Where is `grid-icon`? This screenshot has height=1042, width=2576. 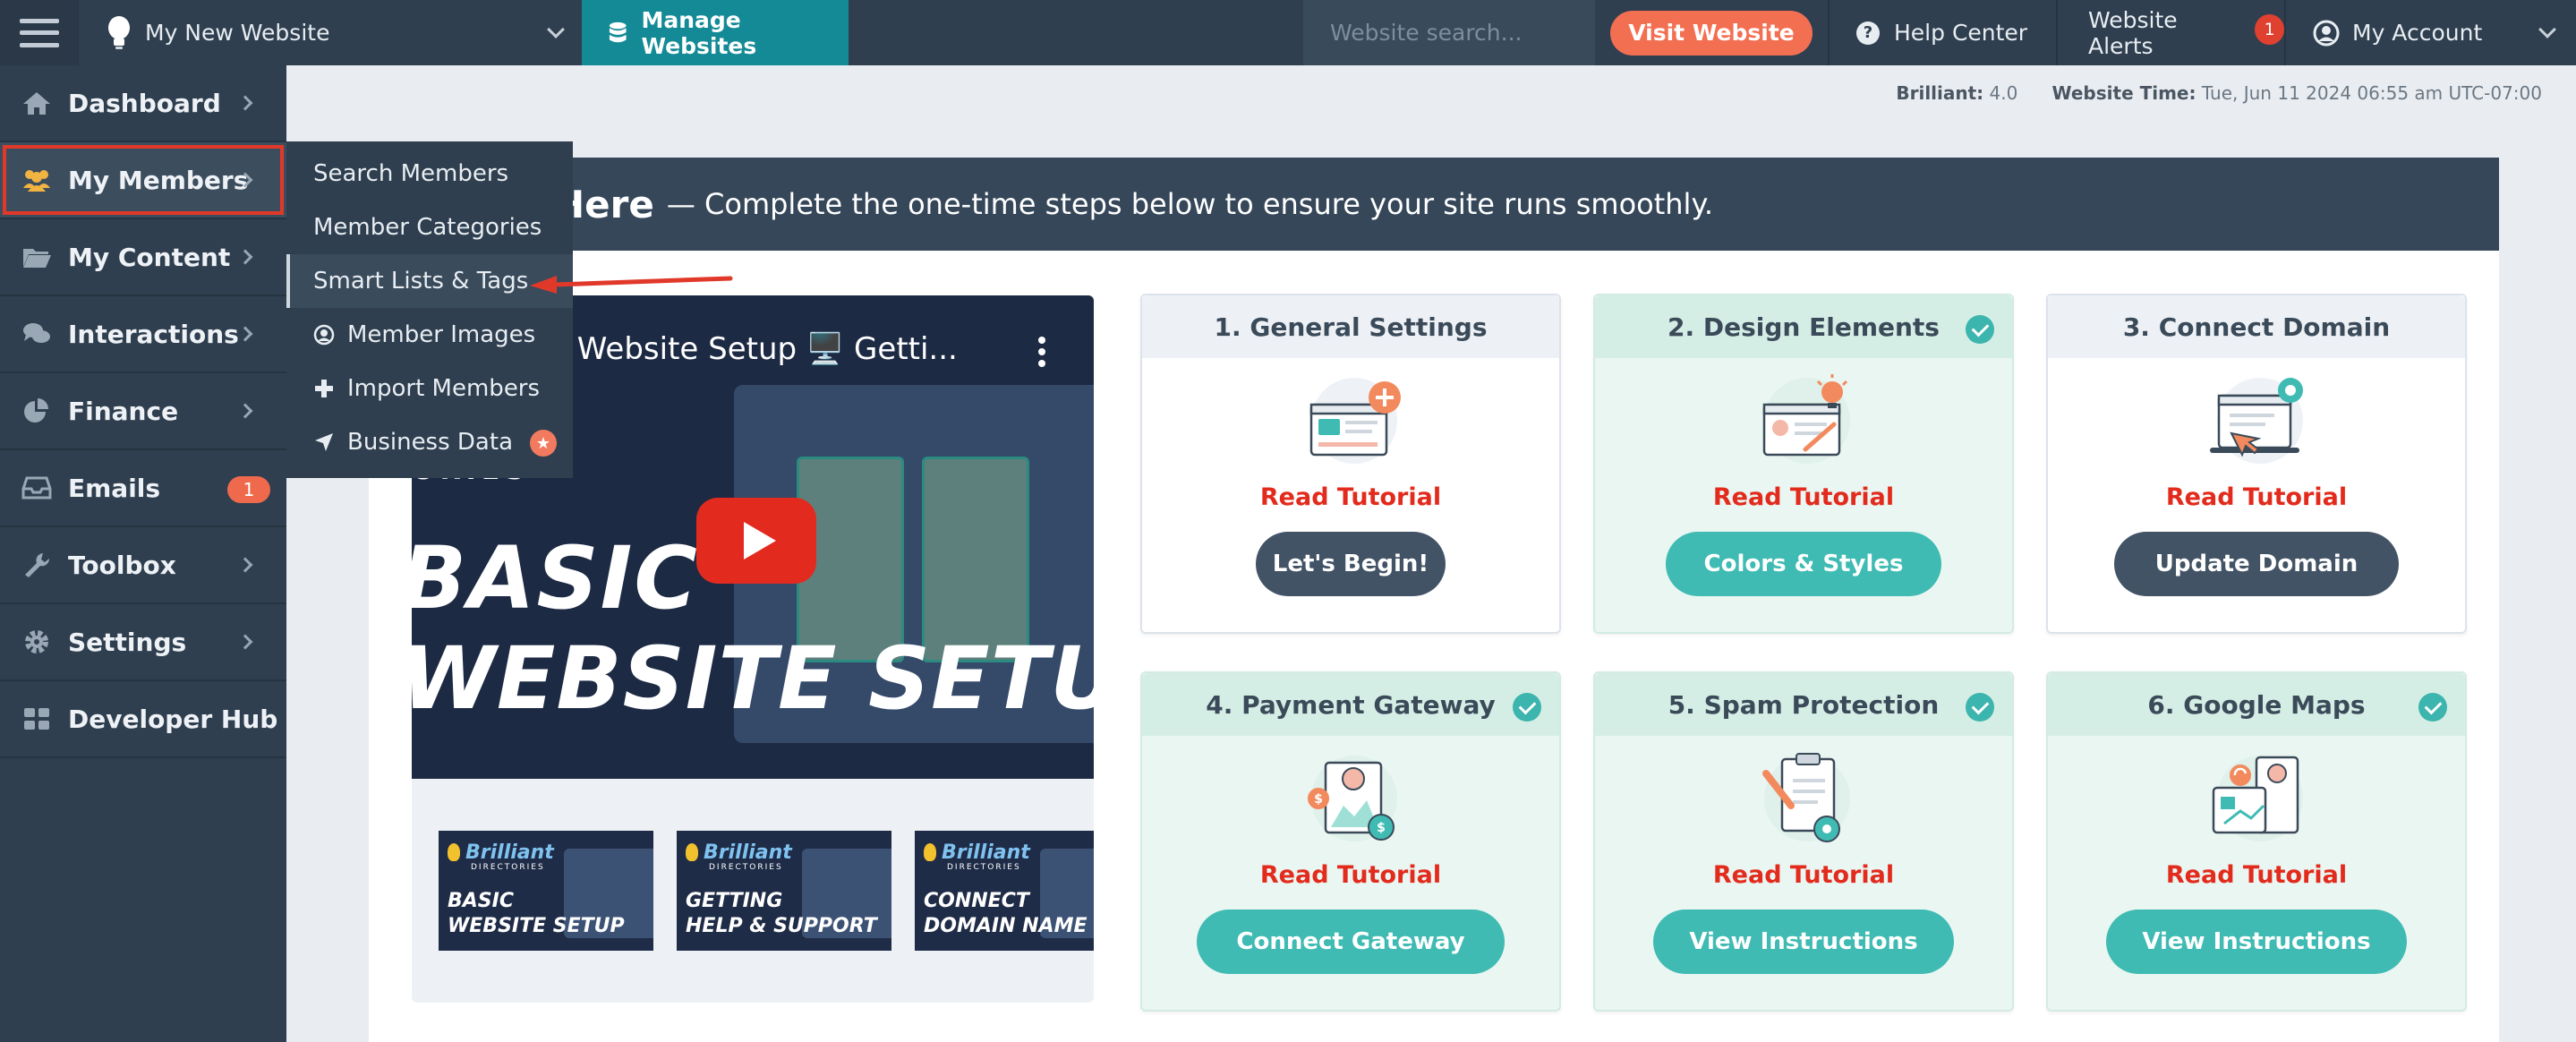
grid-icon is located at coordinates (36, 719).